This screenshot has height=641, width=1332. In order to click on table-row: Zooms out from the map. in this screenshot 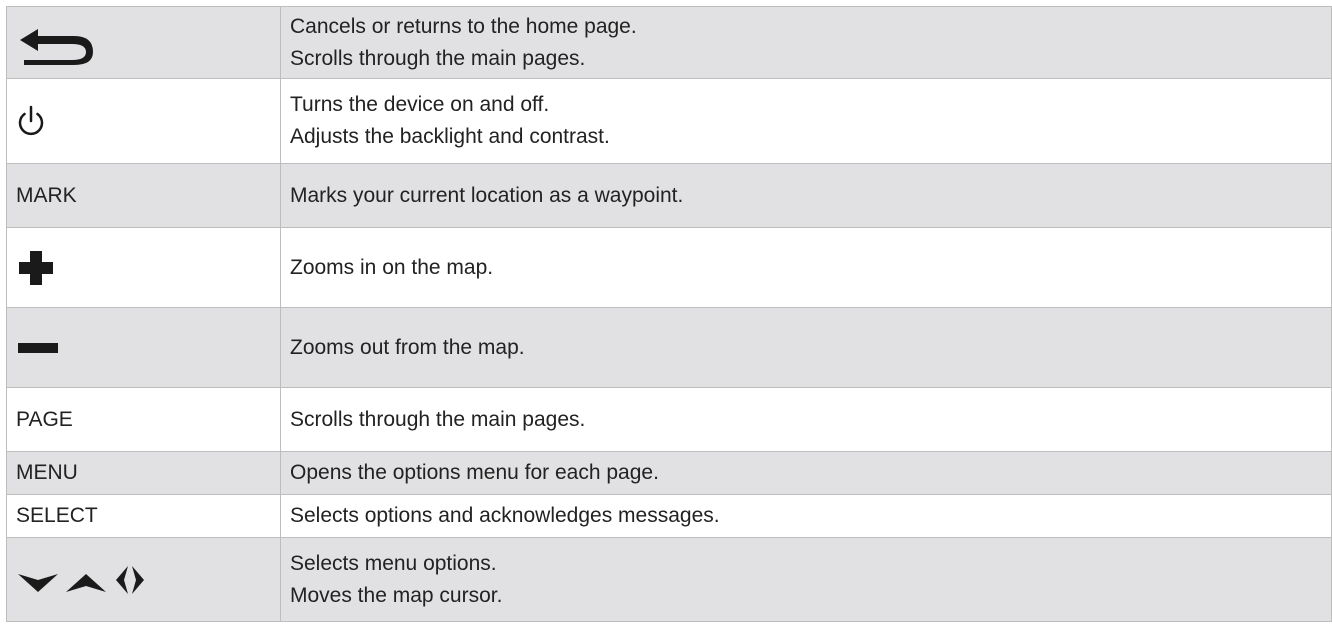, I will do `click(669, 347)`.